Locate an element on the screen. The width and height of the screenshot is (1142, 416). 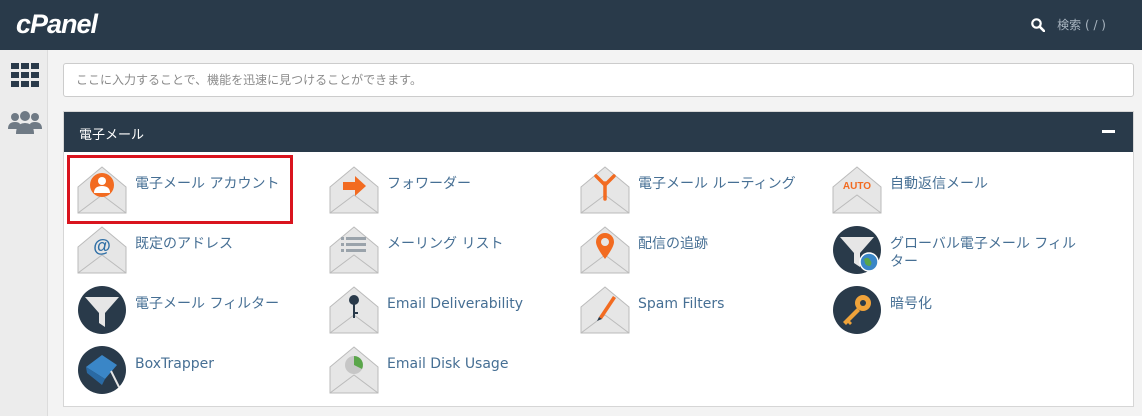
tool-label: 既定のアドレス is located at coordinates (184, 244).